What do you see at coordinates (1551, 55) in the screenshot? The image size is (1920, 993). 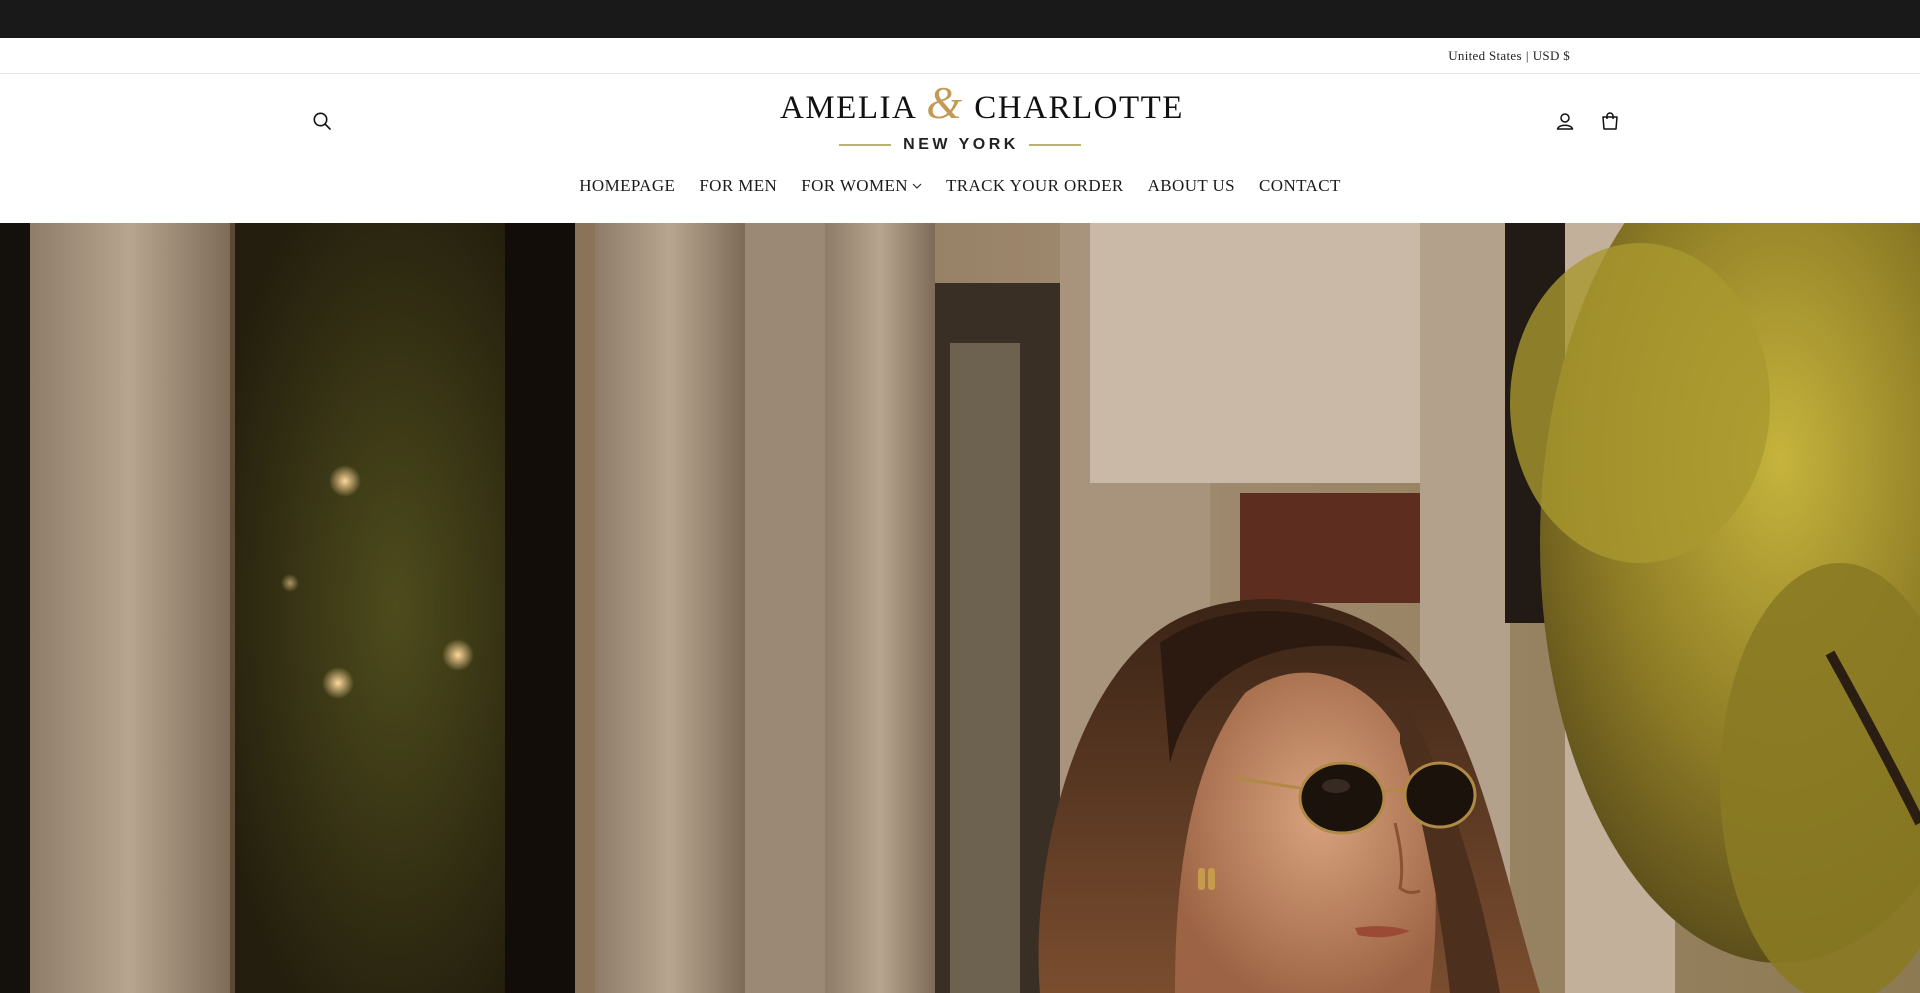 I see `currency-label: USD $` at bounding box center [1551, 55].